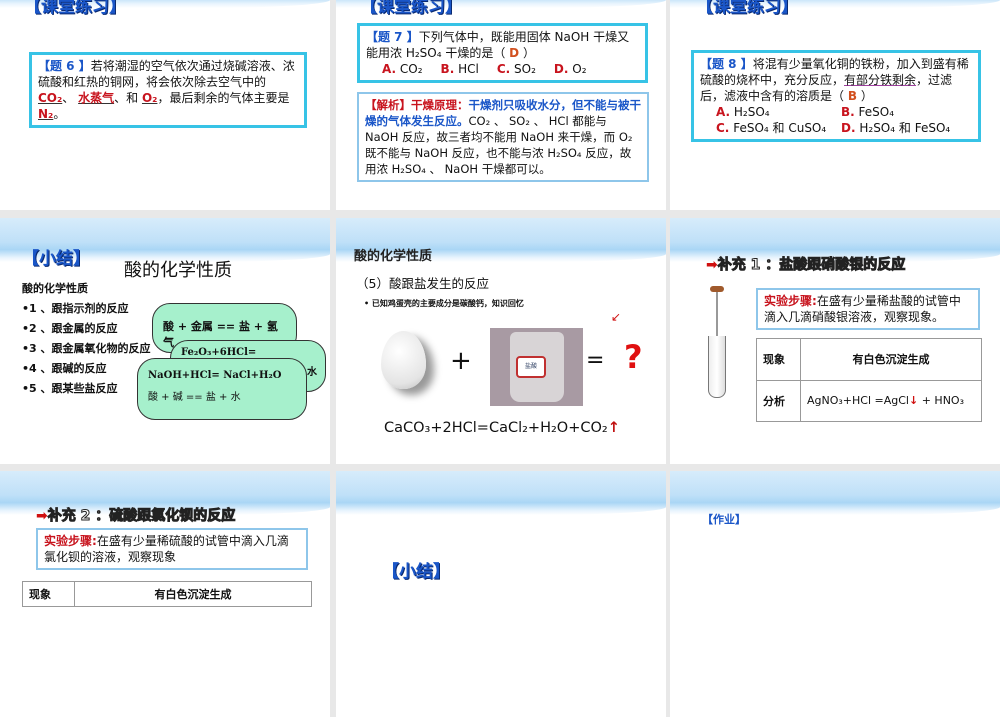 The width and height of the screenshot is (1000, 717). I want to click on question-mark: ?, so click(633, 357).